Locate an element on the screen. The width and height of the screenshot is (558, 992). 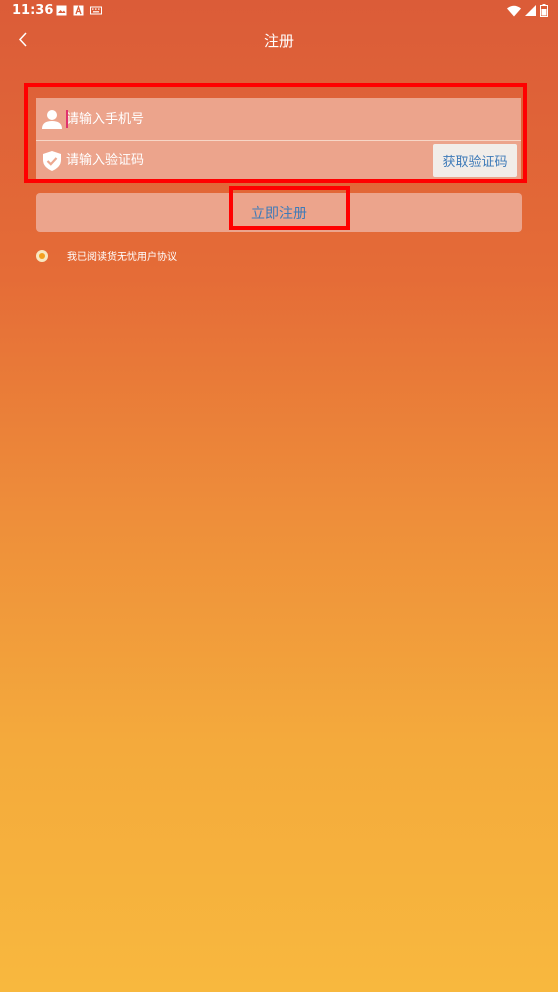
agreement-radio is located at coordinates (42, 255).